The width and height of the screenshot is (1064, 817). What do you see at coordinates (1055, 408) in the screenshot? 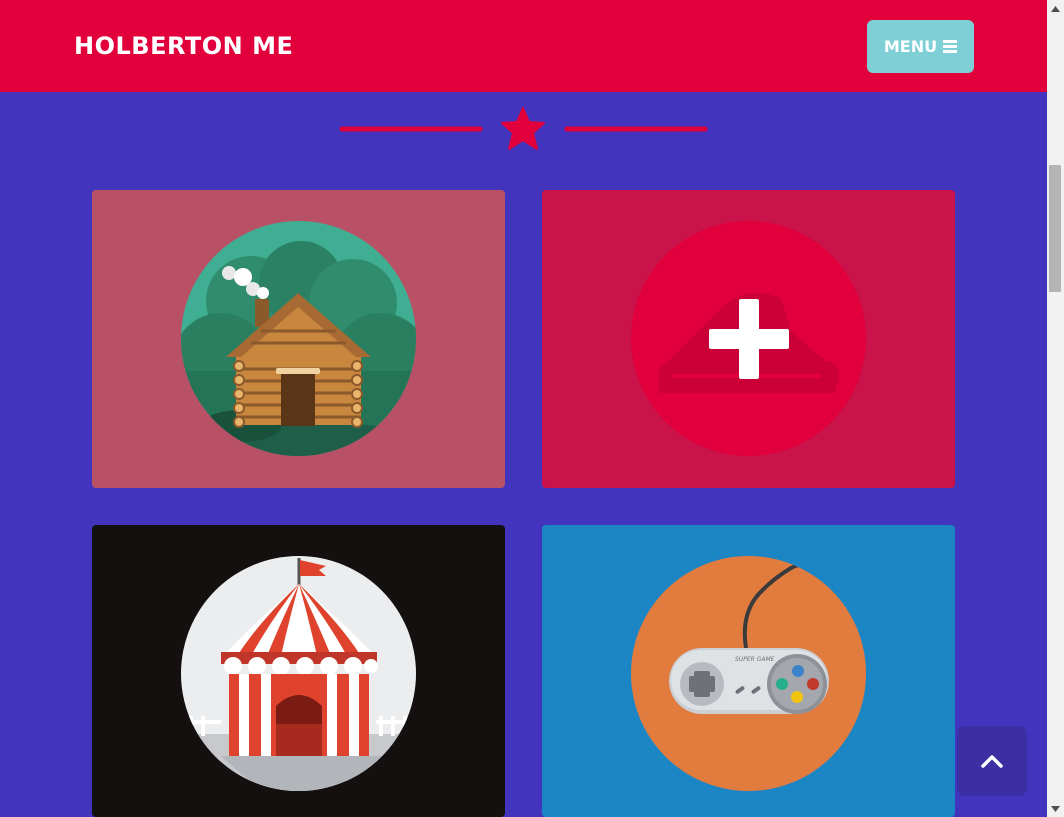
I see `vertical-scrollbar` at bounding box center [1055, 408].